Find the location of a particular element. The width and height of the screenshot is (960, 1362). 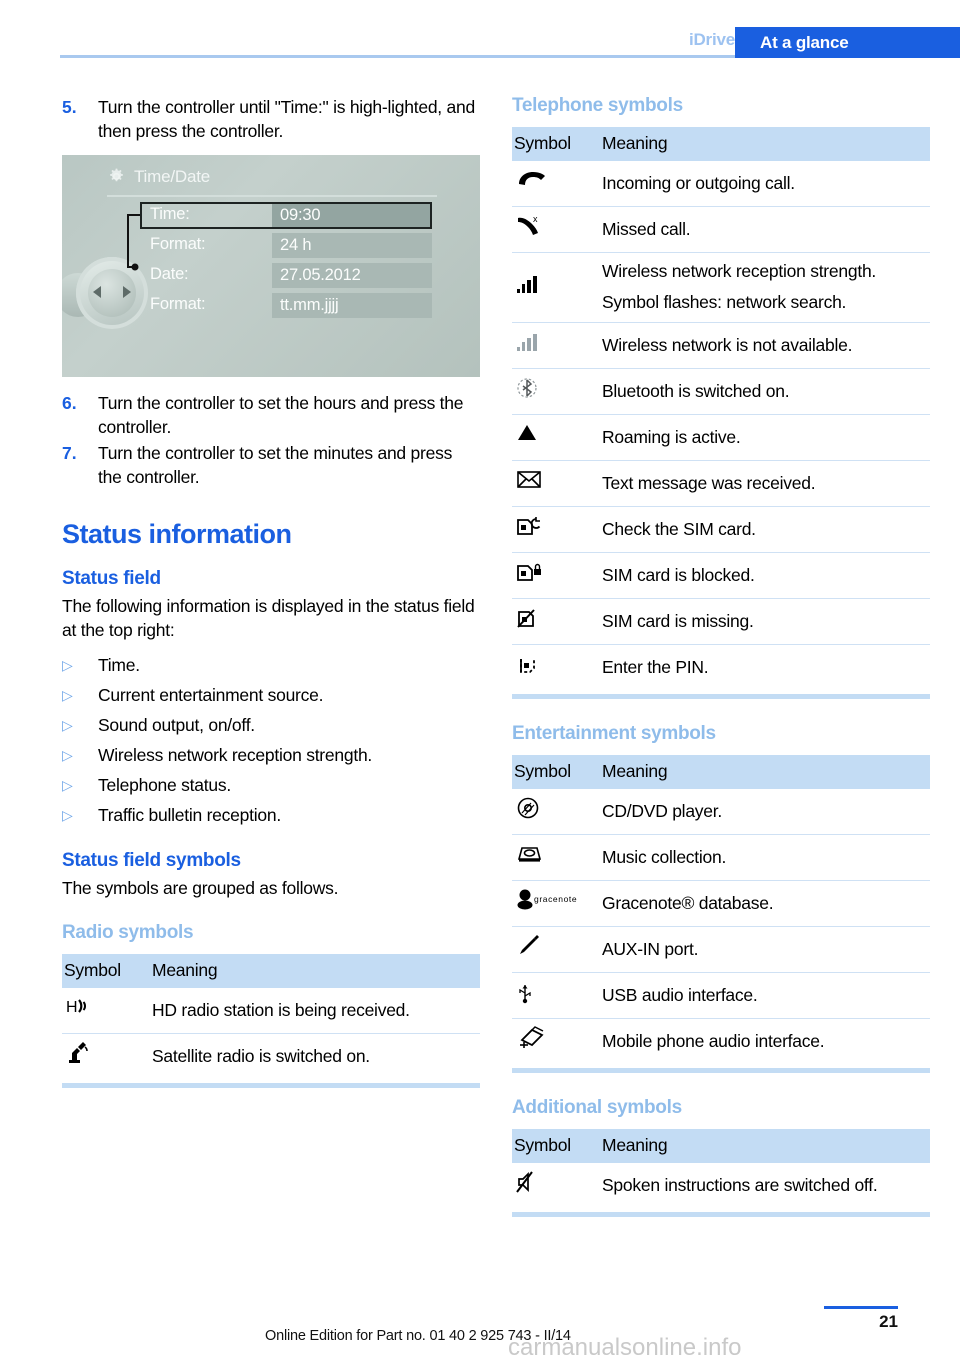

step-number: 6. is located at coordinates (69, 403).